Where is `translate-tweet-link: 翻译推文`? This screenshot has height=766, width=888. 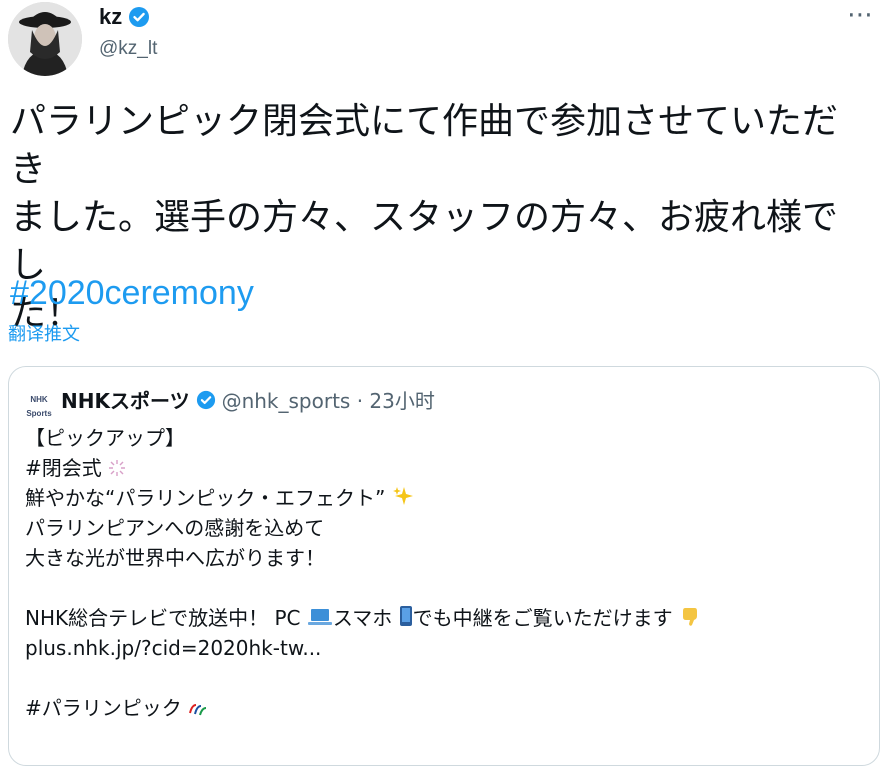 translate-tweet-link: 翻译推文 is located at coordinates (44, 333).